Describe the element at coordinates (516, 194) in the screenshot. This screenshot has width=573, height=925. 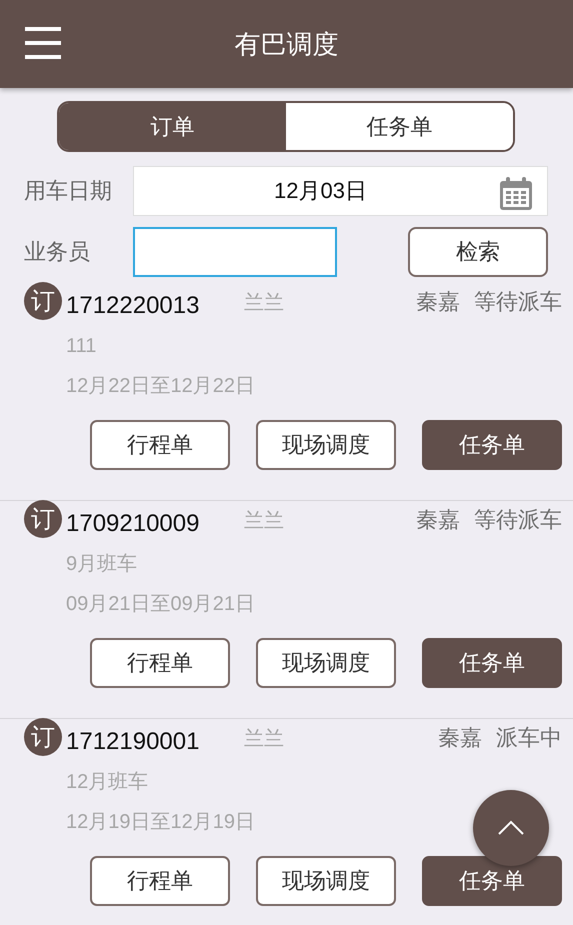
I see `calendar-icon` at that location.